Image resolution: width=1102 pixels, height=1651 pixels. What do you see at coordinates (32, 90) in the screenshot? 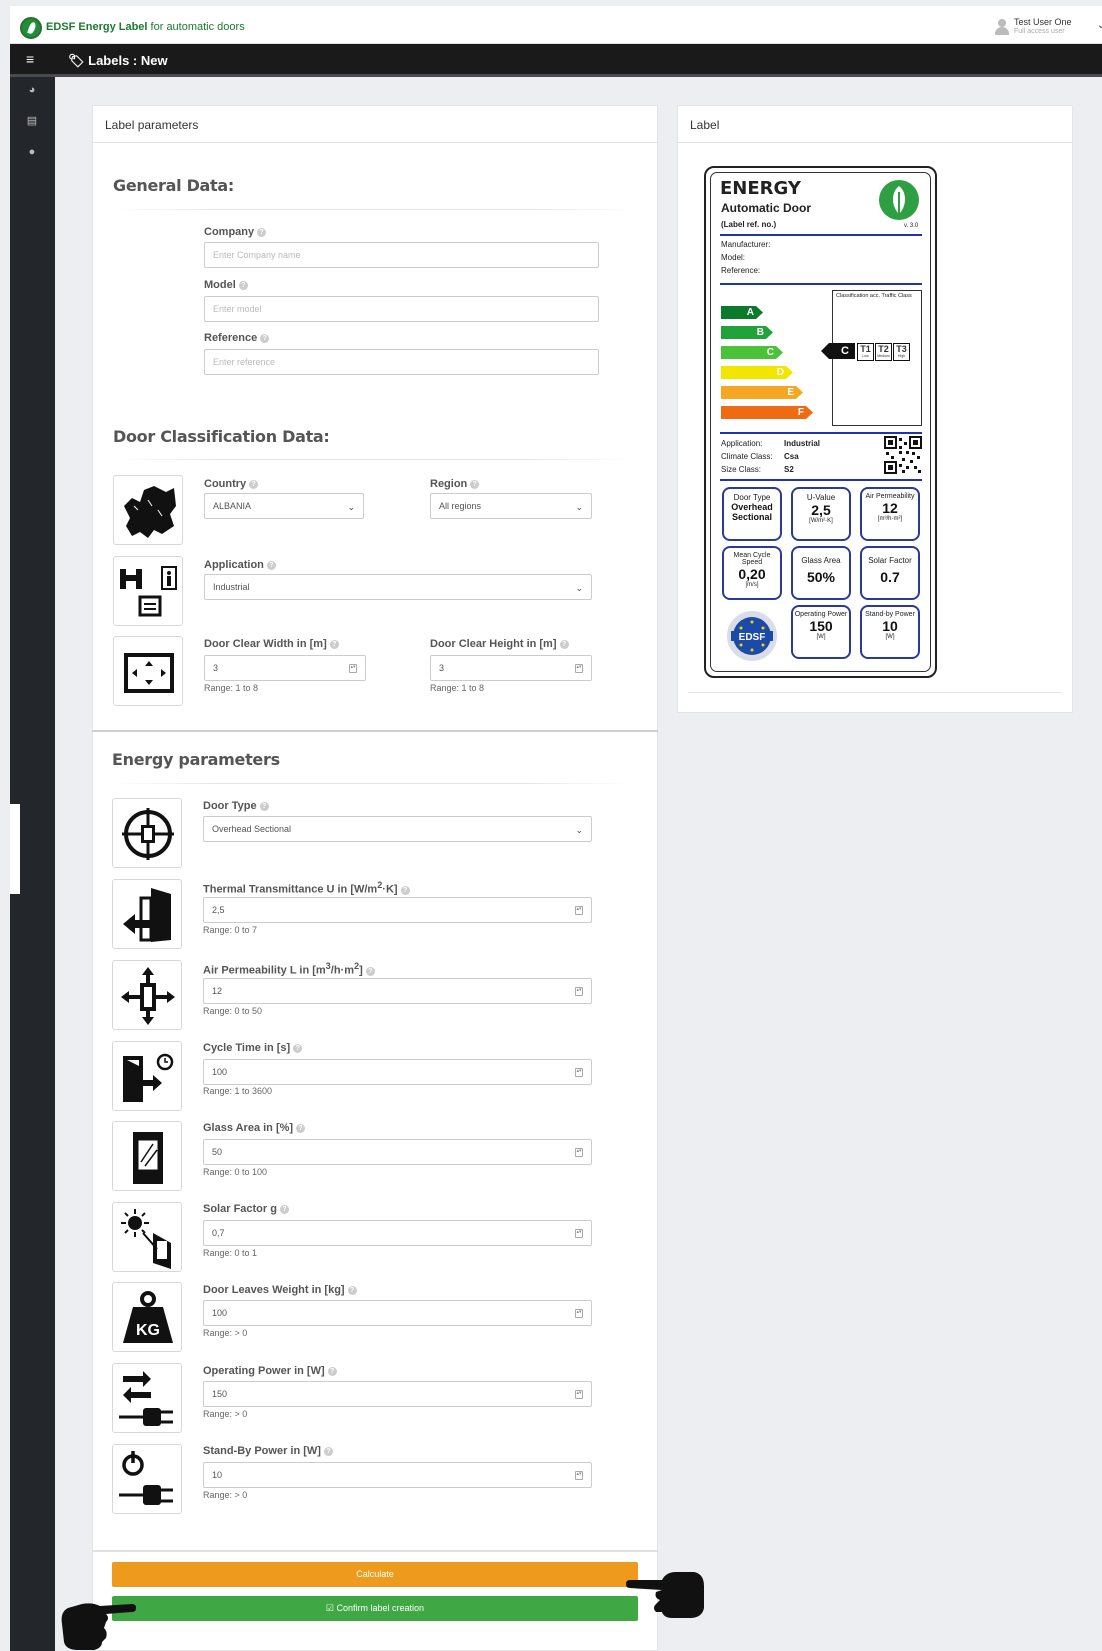
I see `dashboard-icon: ◕` at bounding box center [32, 90].